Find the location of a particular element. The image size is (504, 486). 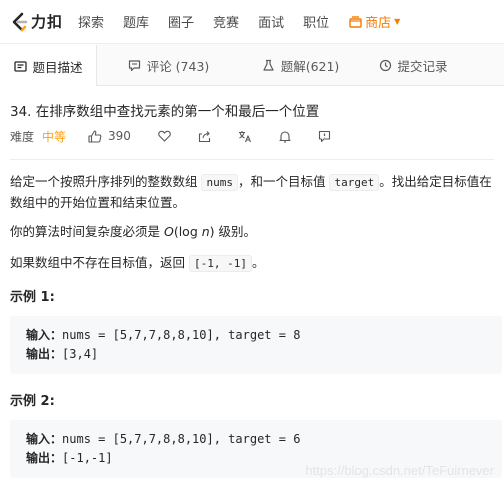

tab-description: 题目描述 is located at coordinates (48, 65).